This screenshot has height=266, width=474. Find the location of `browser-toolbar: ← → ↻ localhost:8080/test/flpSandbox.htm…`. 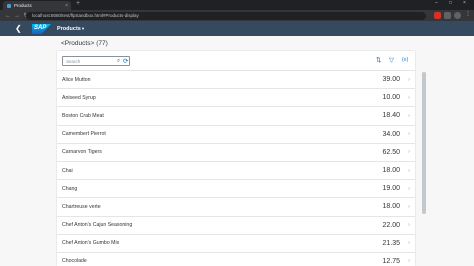

browser-toolbar: ← → ↻ localhost:8080/test/flpSandbox.htm… is located at coordinates (237, 15).